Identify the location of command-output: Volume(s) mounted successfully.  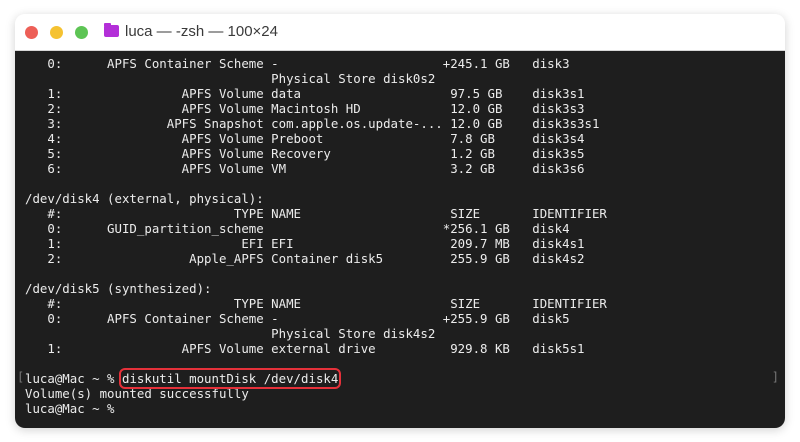
(137, 393).